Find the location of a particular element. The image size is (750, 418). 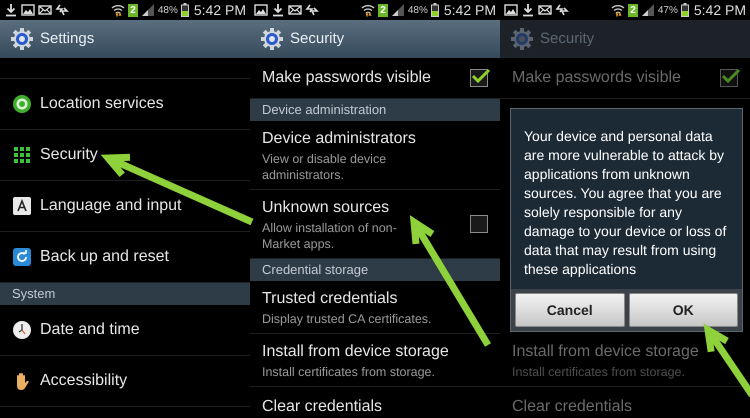

clock-icon is located at coordinates (22, 330).